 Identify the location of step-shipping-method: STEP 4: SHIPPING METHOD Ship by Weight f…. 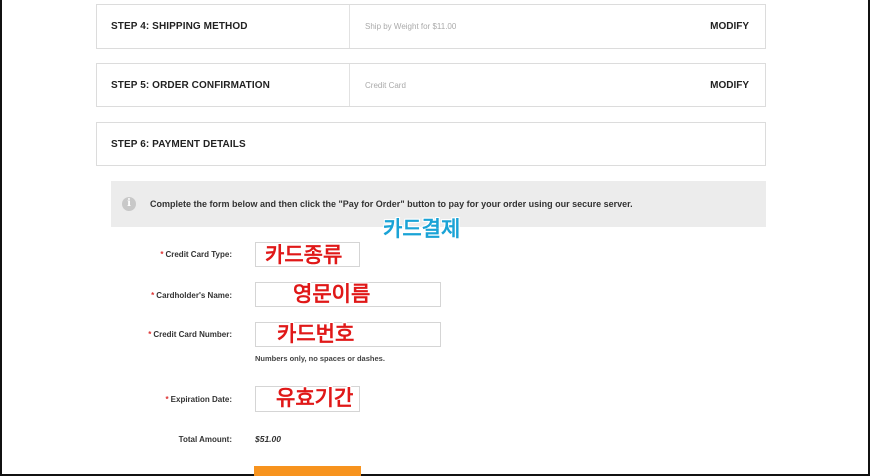
(431, 26).